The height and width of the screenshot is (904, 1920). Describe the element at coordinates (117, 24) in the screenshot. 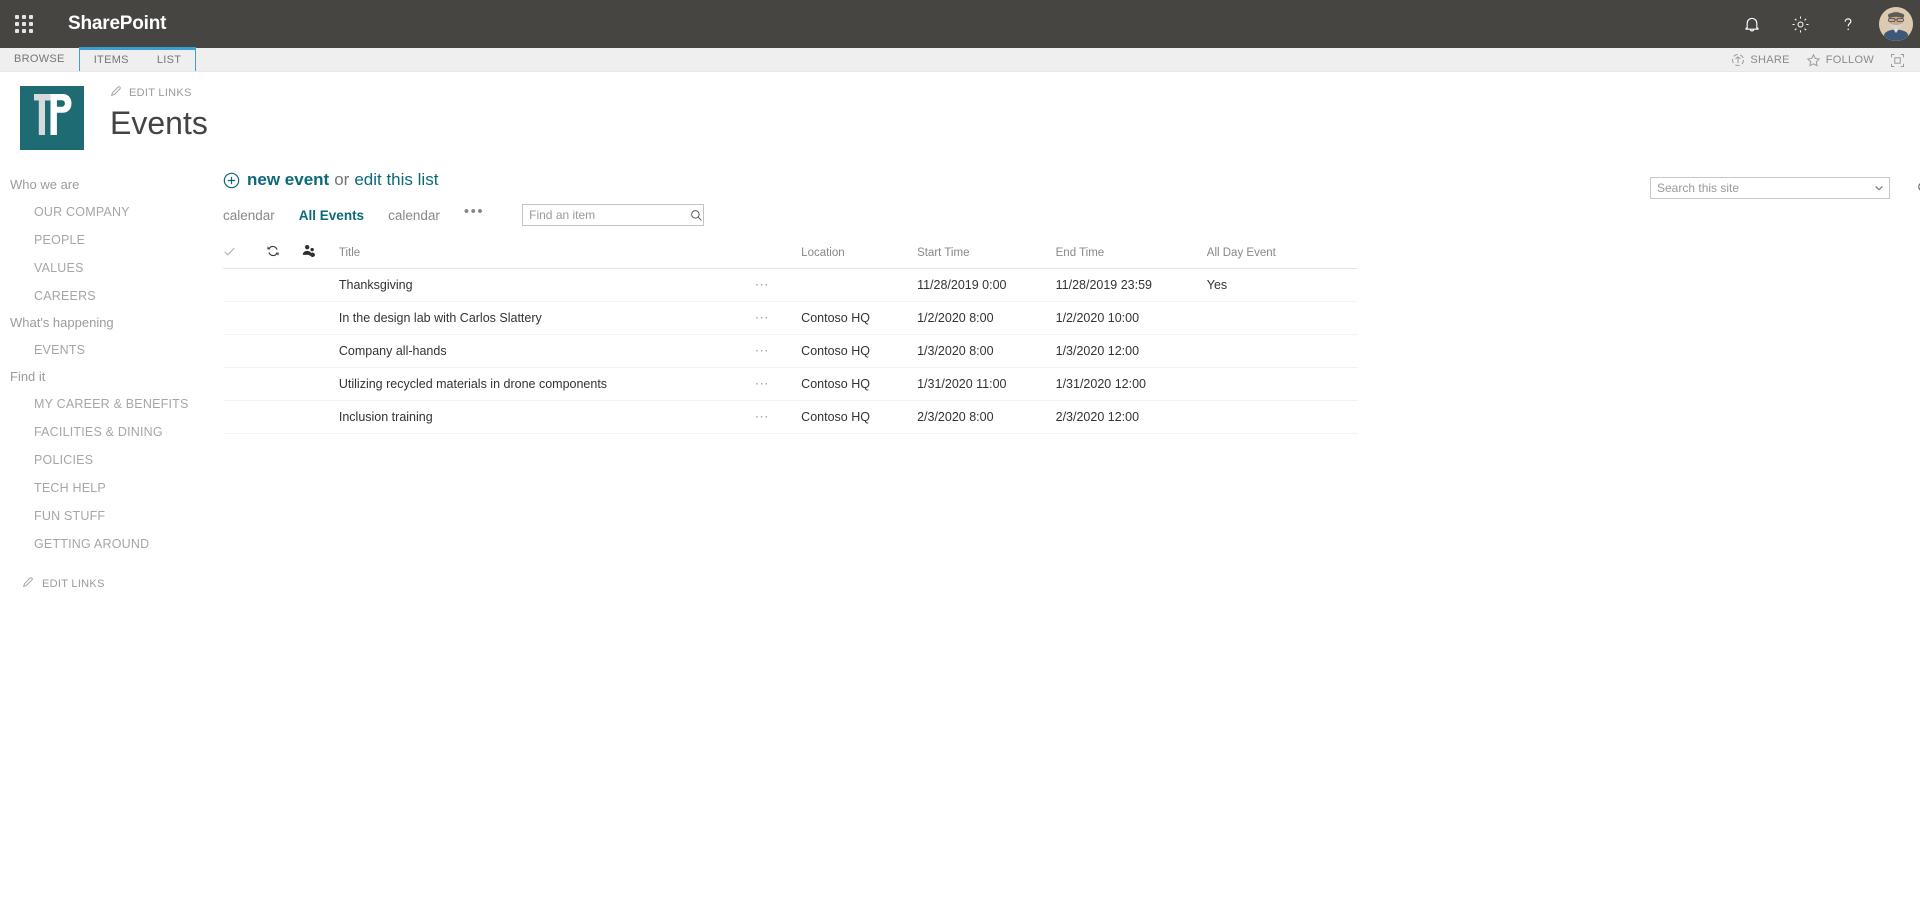

I see `sharepoint-brand: SharePoint` at that location.